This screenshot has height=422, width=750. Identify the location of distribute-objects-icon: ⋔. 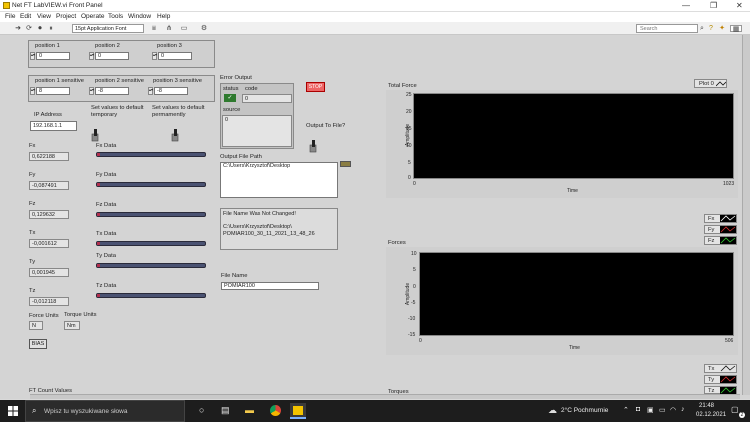
(169, 28).